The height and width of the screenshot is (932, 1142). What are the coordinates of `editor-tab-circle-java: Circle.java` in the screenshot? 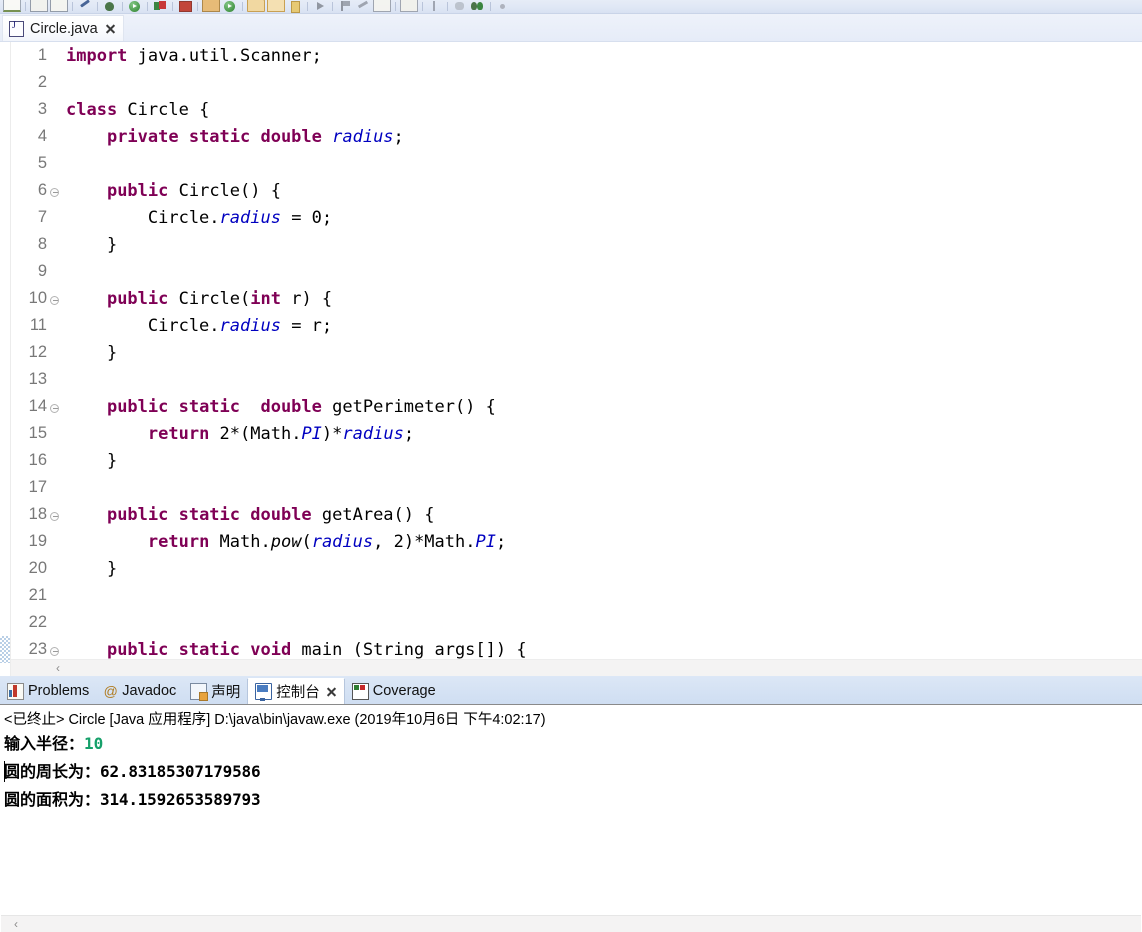 It's located at (63, 28).